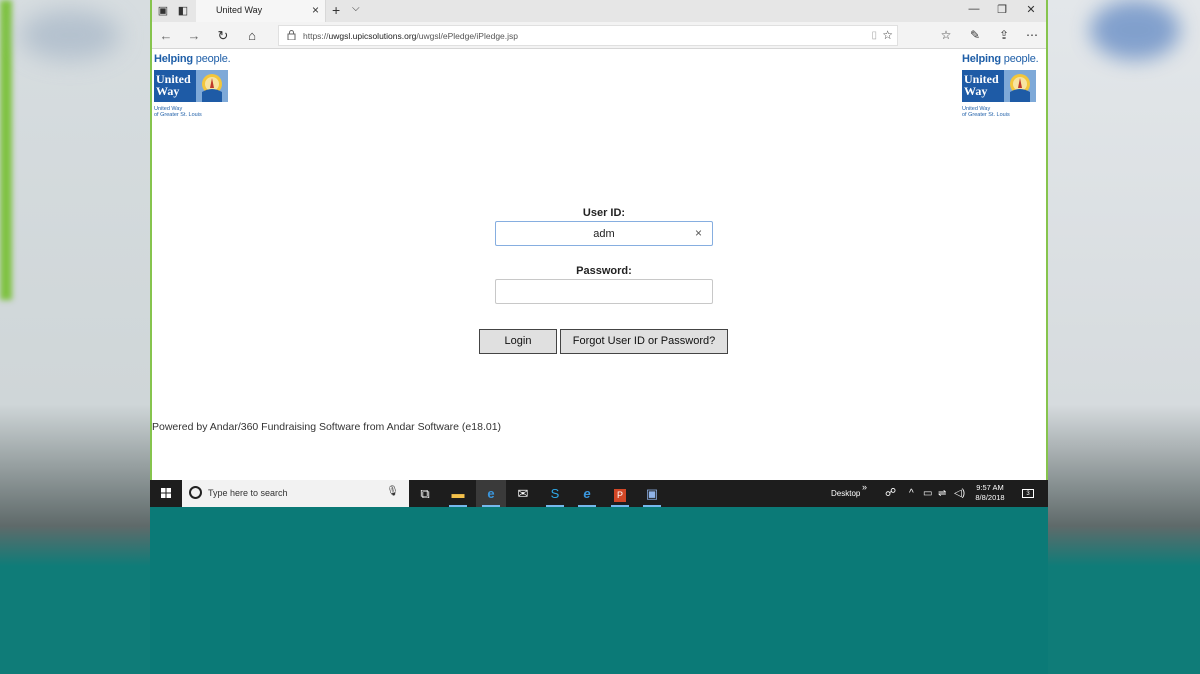 This screenshot has height=674, width=1200. What do you see at coordinates (887, 35) in the screenshot?
I see `favorite-star-icon: ☆` at bounding box center [887, 35].